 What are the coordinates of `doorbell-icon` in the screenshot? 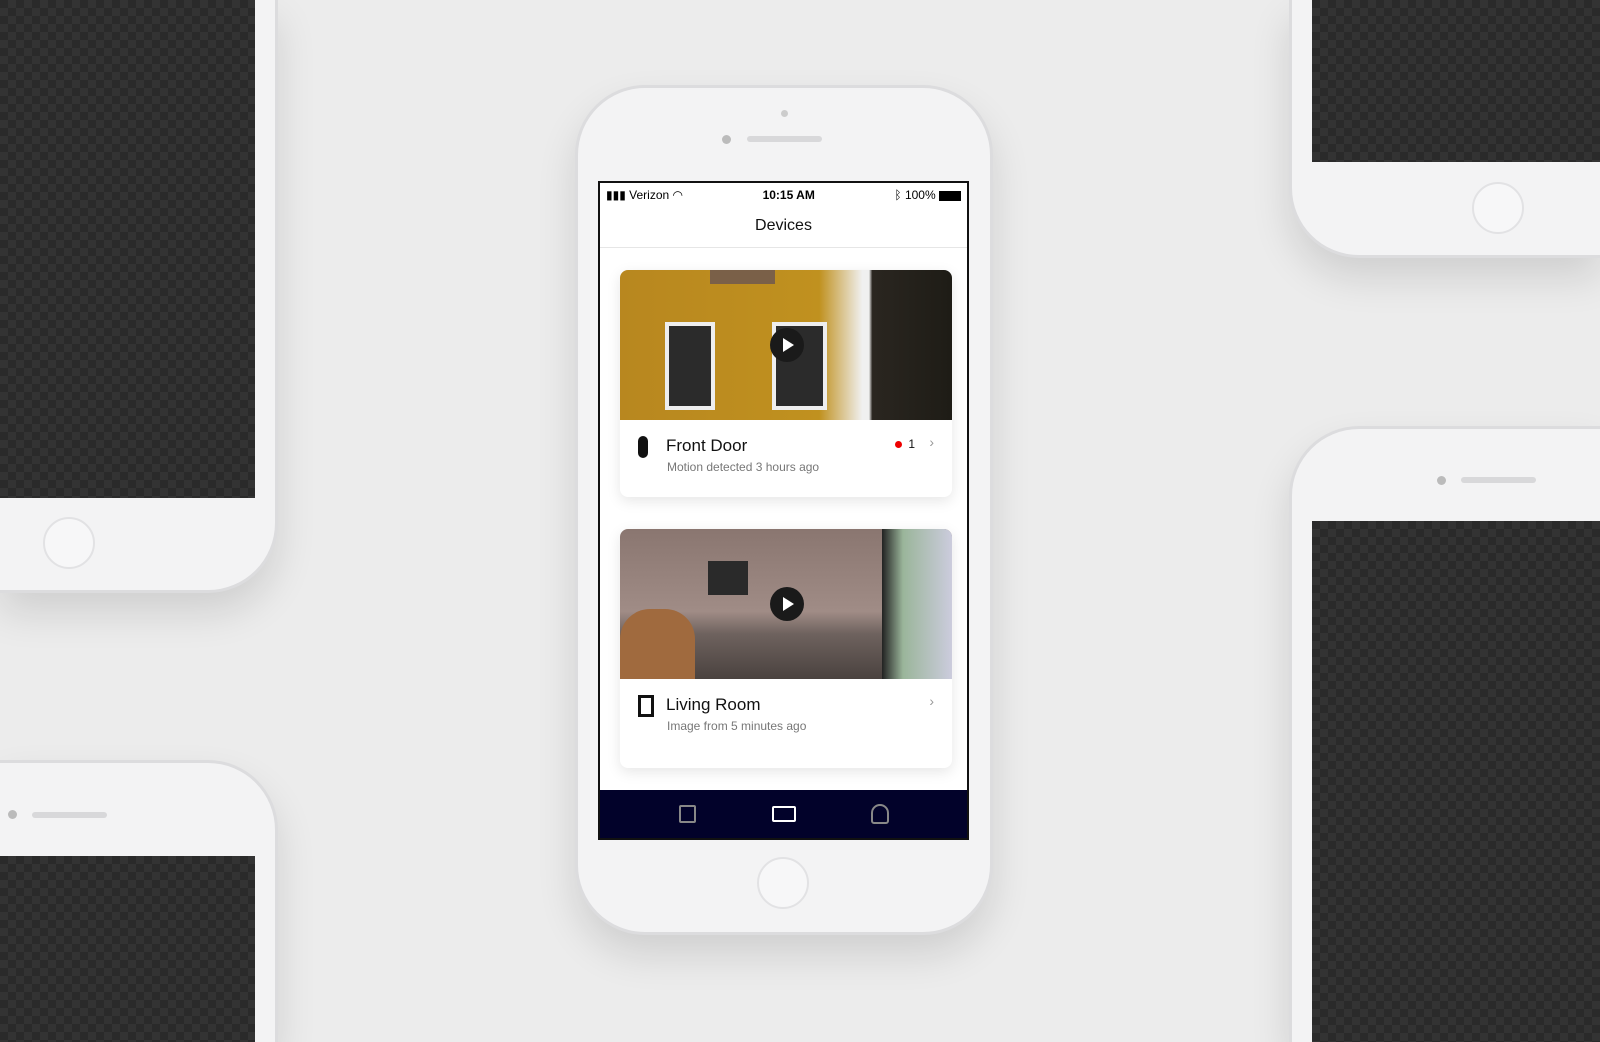 It's located at (643, 447).